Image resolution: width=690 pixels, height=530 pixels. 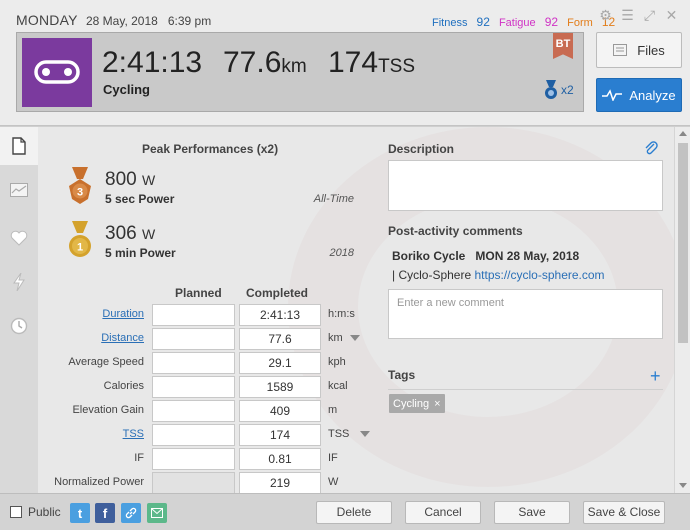 What do you see at coordinates (437, 404) in the screenshot?
I see `remove-tag-icon: ×` at bounding box center [437, 404].